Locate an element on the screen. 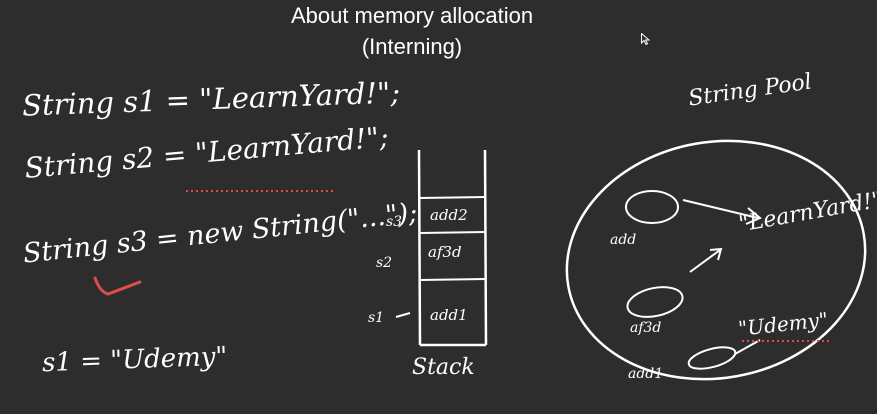  stack-cell: add1 is located at coordinates (449, 315).